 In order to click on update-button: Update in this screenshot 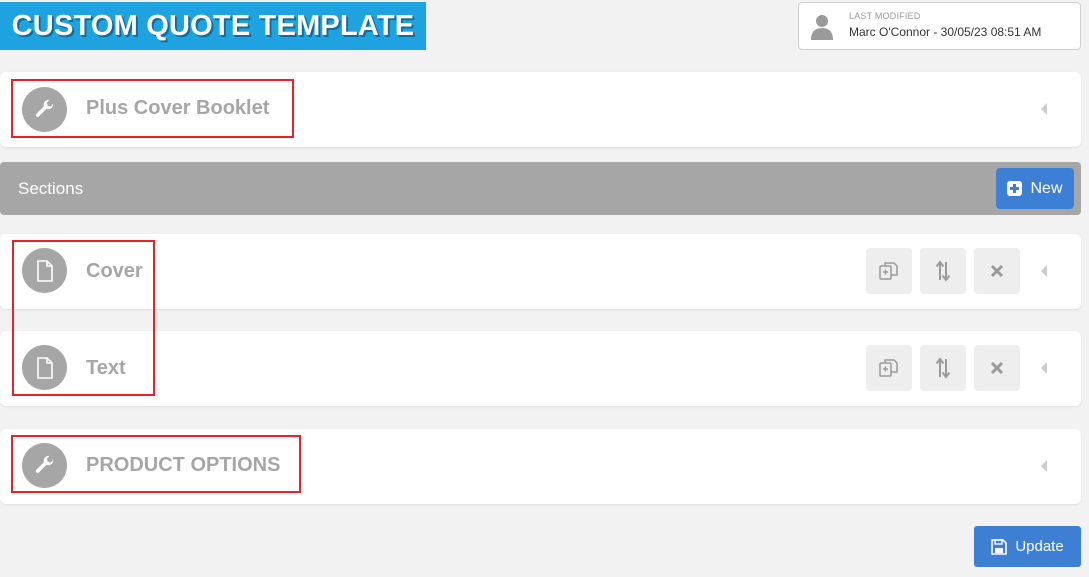, I will do `click(1027, 546)`.